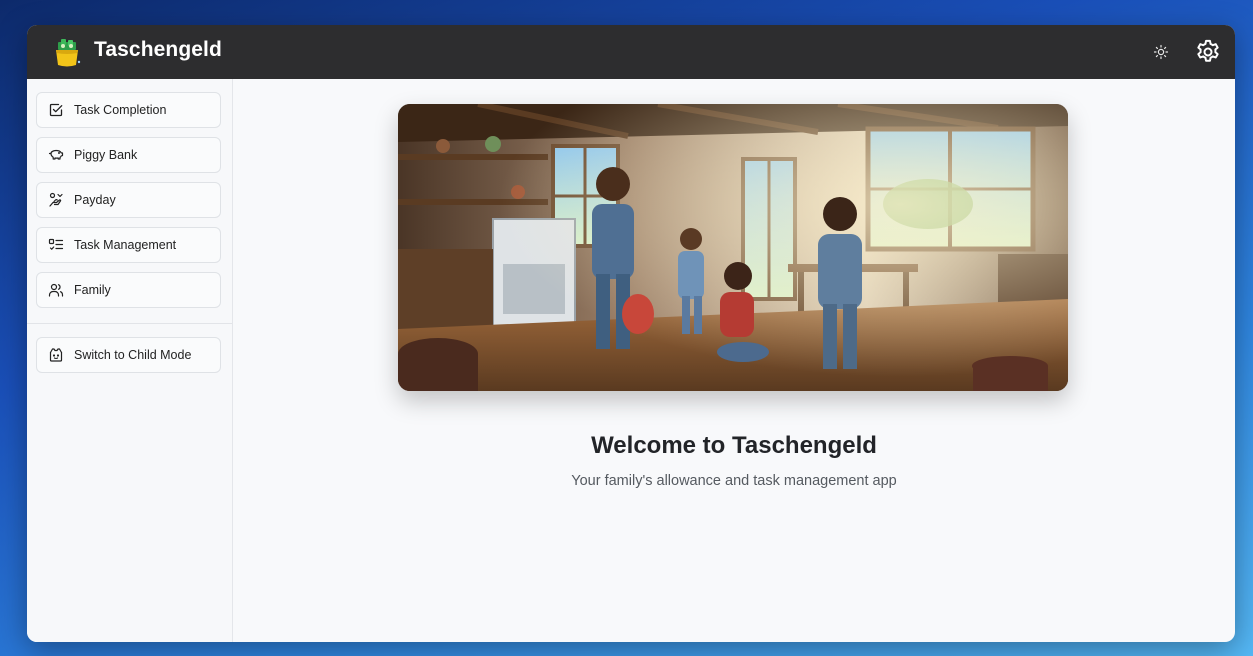 The width and height of the screenshot is (1253, 656). What do you see at coordinates (56, 355) in the screenshot?
I see `baby-face-icon` at bounding box center [56, 355].